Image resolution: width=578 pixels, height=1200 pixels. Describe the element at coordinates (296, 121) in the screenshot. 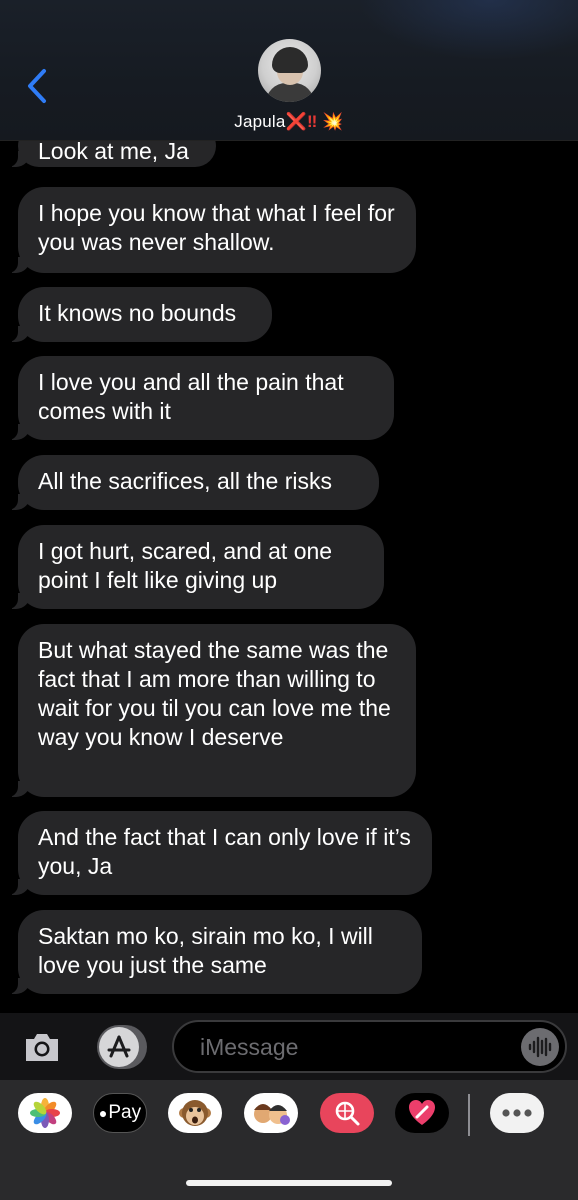

I see `cross-mark-emoji: ❌` at that location.